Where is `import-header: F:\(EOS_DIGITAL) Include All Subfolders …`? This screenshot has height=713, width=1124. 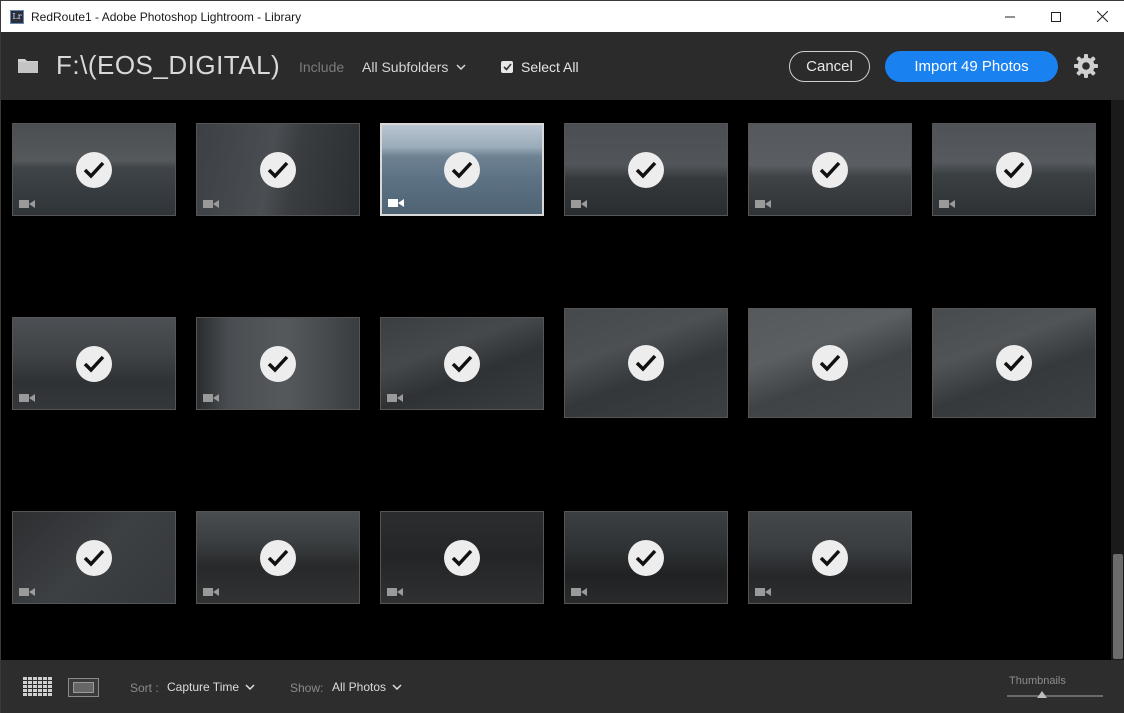
import-header: F:\(EOS_DIGITAL) Include All Subfolders … is located at coordinates (562, 66).